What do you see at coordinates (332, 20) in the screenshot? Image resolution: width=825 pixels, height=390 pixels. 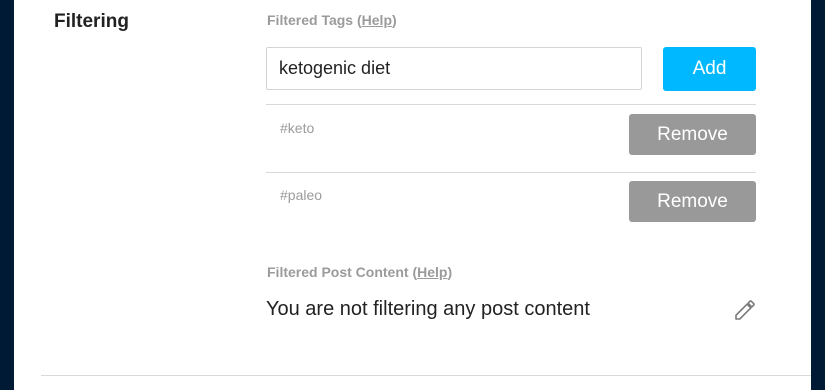 I see `filtered-tags-label: Filtered Tags (Help)` at bounding box center [332, 20].